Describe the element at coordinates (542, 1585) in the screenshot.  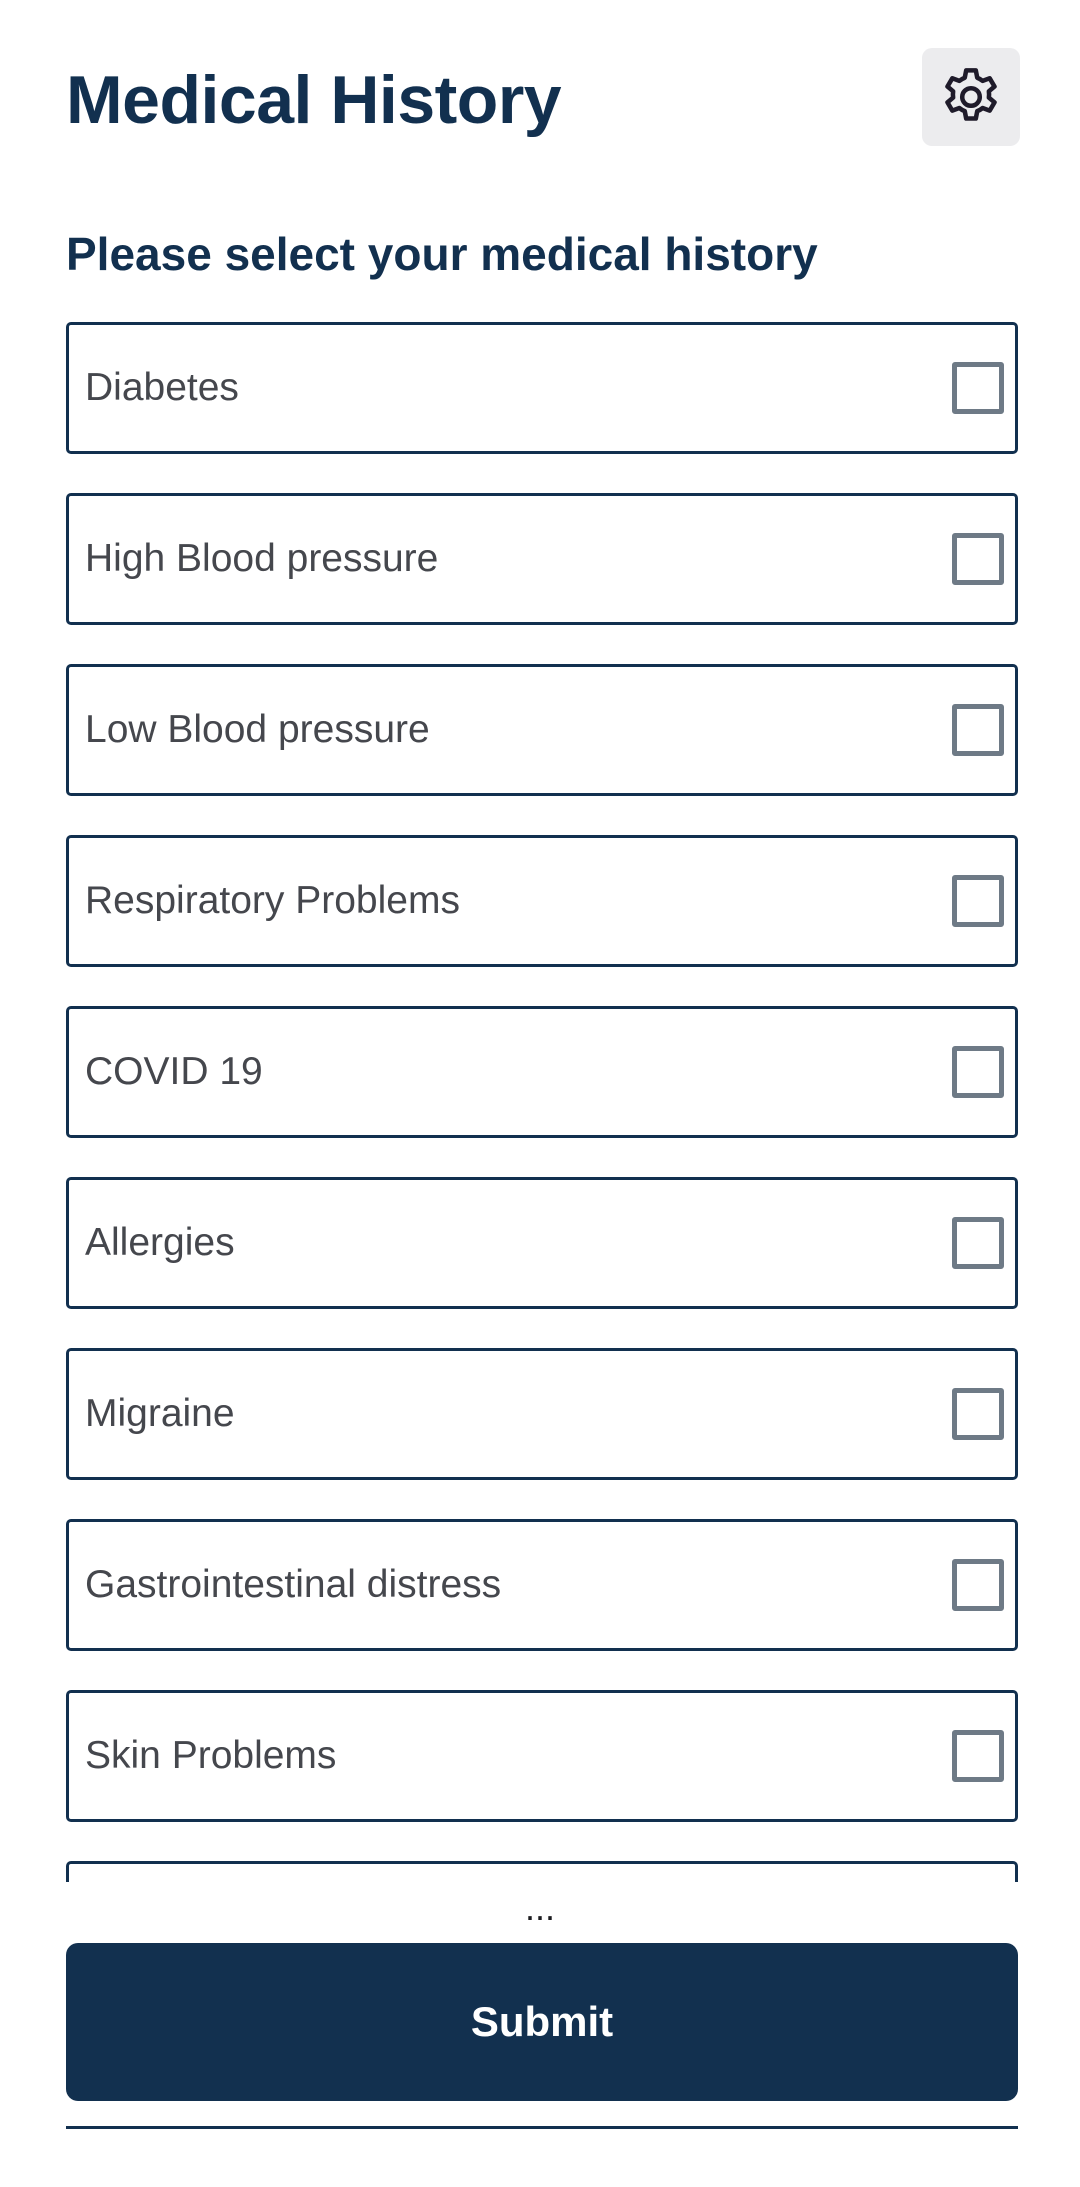
I see `option-gastrointestinal-distress: Gastrointestinal distress` at that location.